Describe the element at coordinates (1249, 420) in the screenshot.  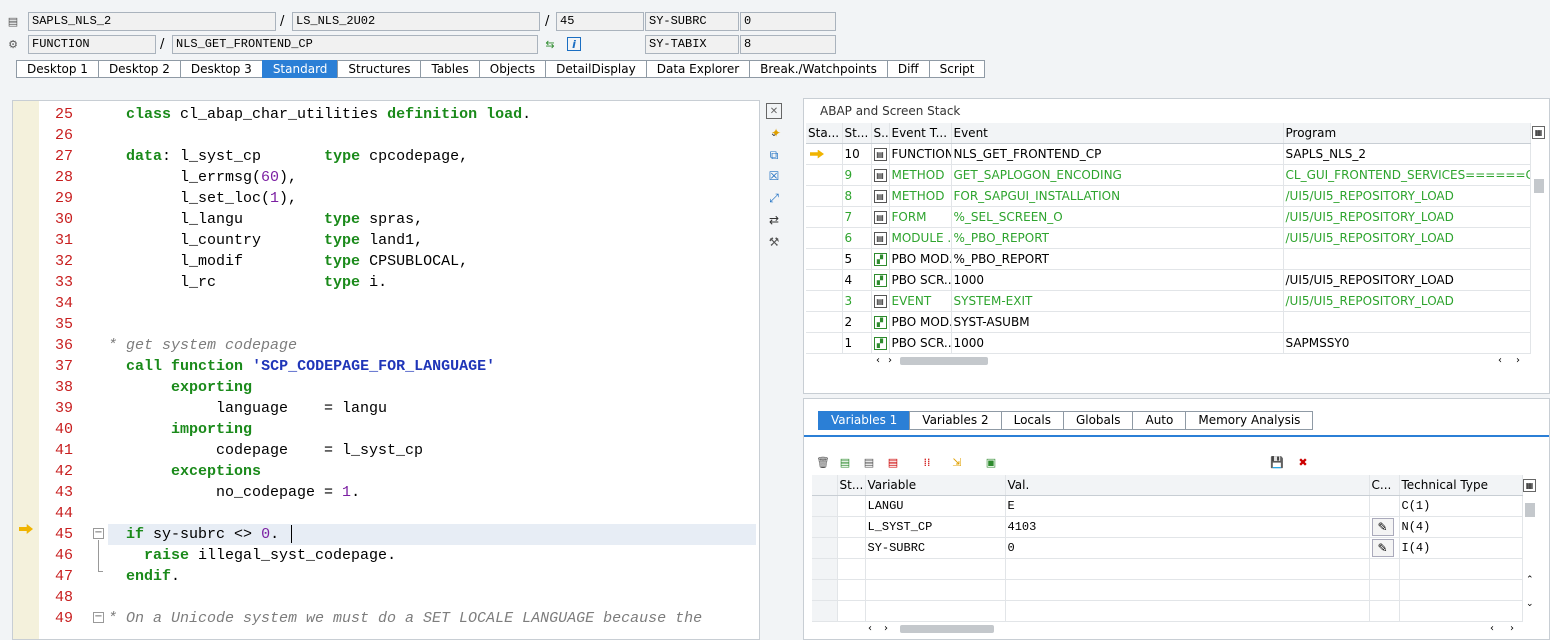
I see `tab-memory-analysis: Memory Analysis` at that location.